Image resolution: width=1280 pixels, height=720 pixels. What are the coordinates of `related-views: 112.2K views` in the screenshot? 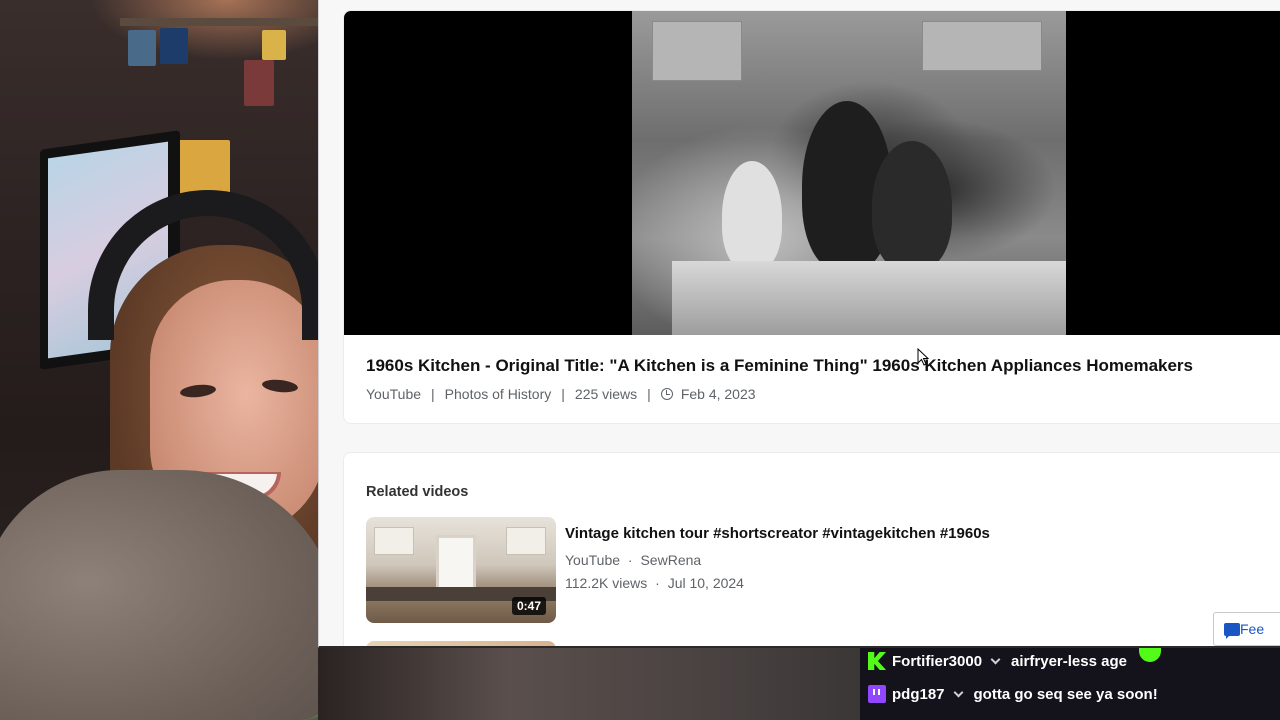 It's located at (606, 583).